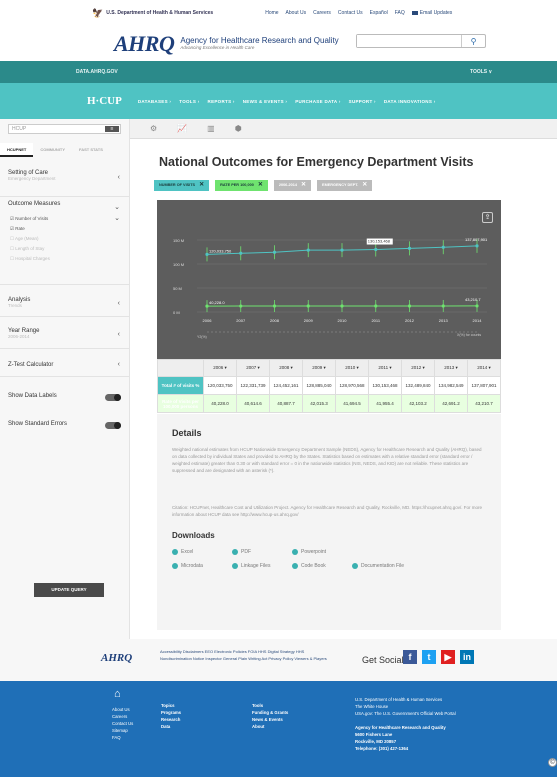 The width and height of the screenshot is (557, 777). Describe the element at coordinates (122, 737) in the screenshot. I see `footer-link: FAQ` at that location.